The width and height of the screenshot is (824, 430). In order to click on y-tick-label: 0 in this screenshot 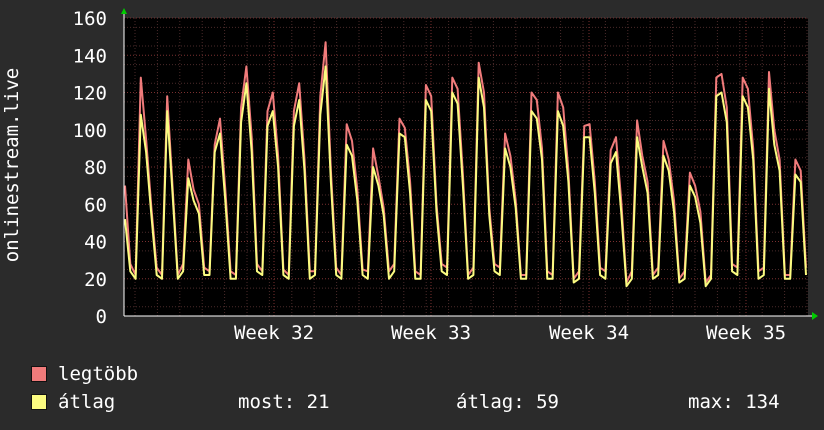, I will do `click(101, 317)`.